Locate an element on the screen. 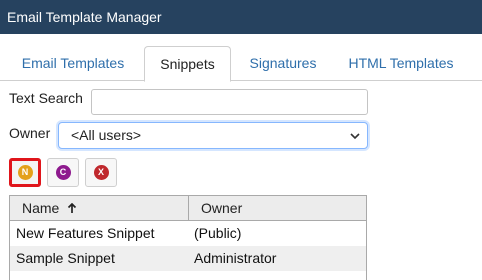 The width and height of the screenshot is (482, 280). delete-icon: X is located at coordinates (101, 172).